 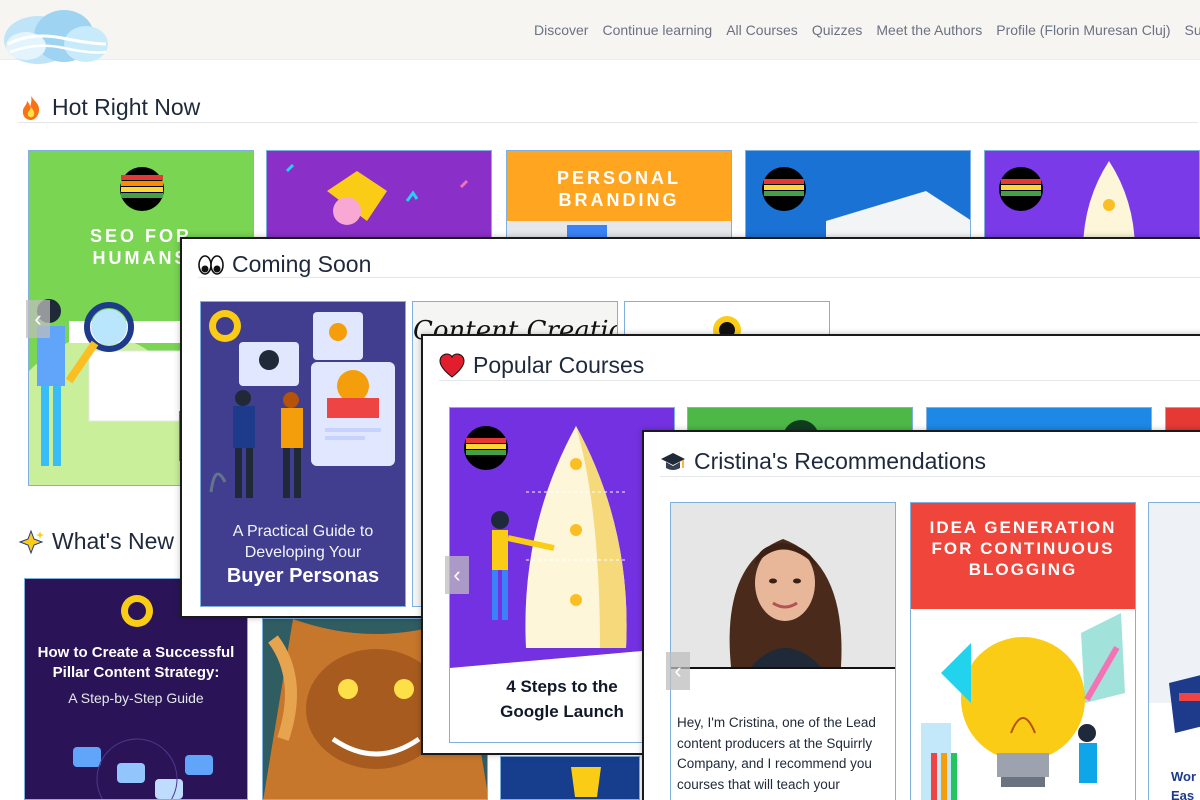 I want to click on nav-meet-authors: Meet the Authors, so click(x=929, y=30).